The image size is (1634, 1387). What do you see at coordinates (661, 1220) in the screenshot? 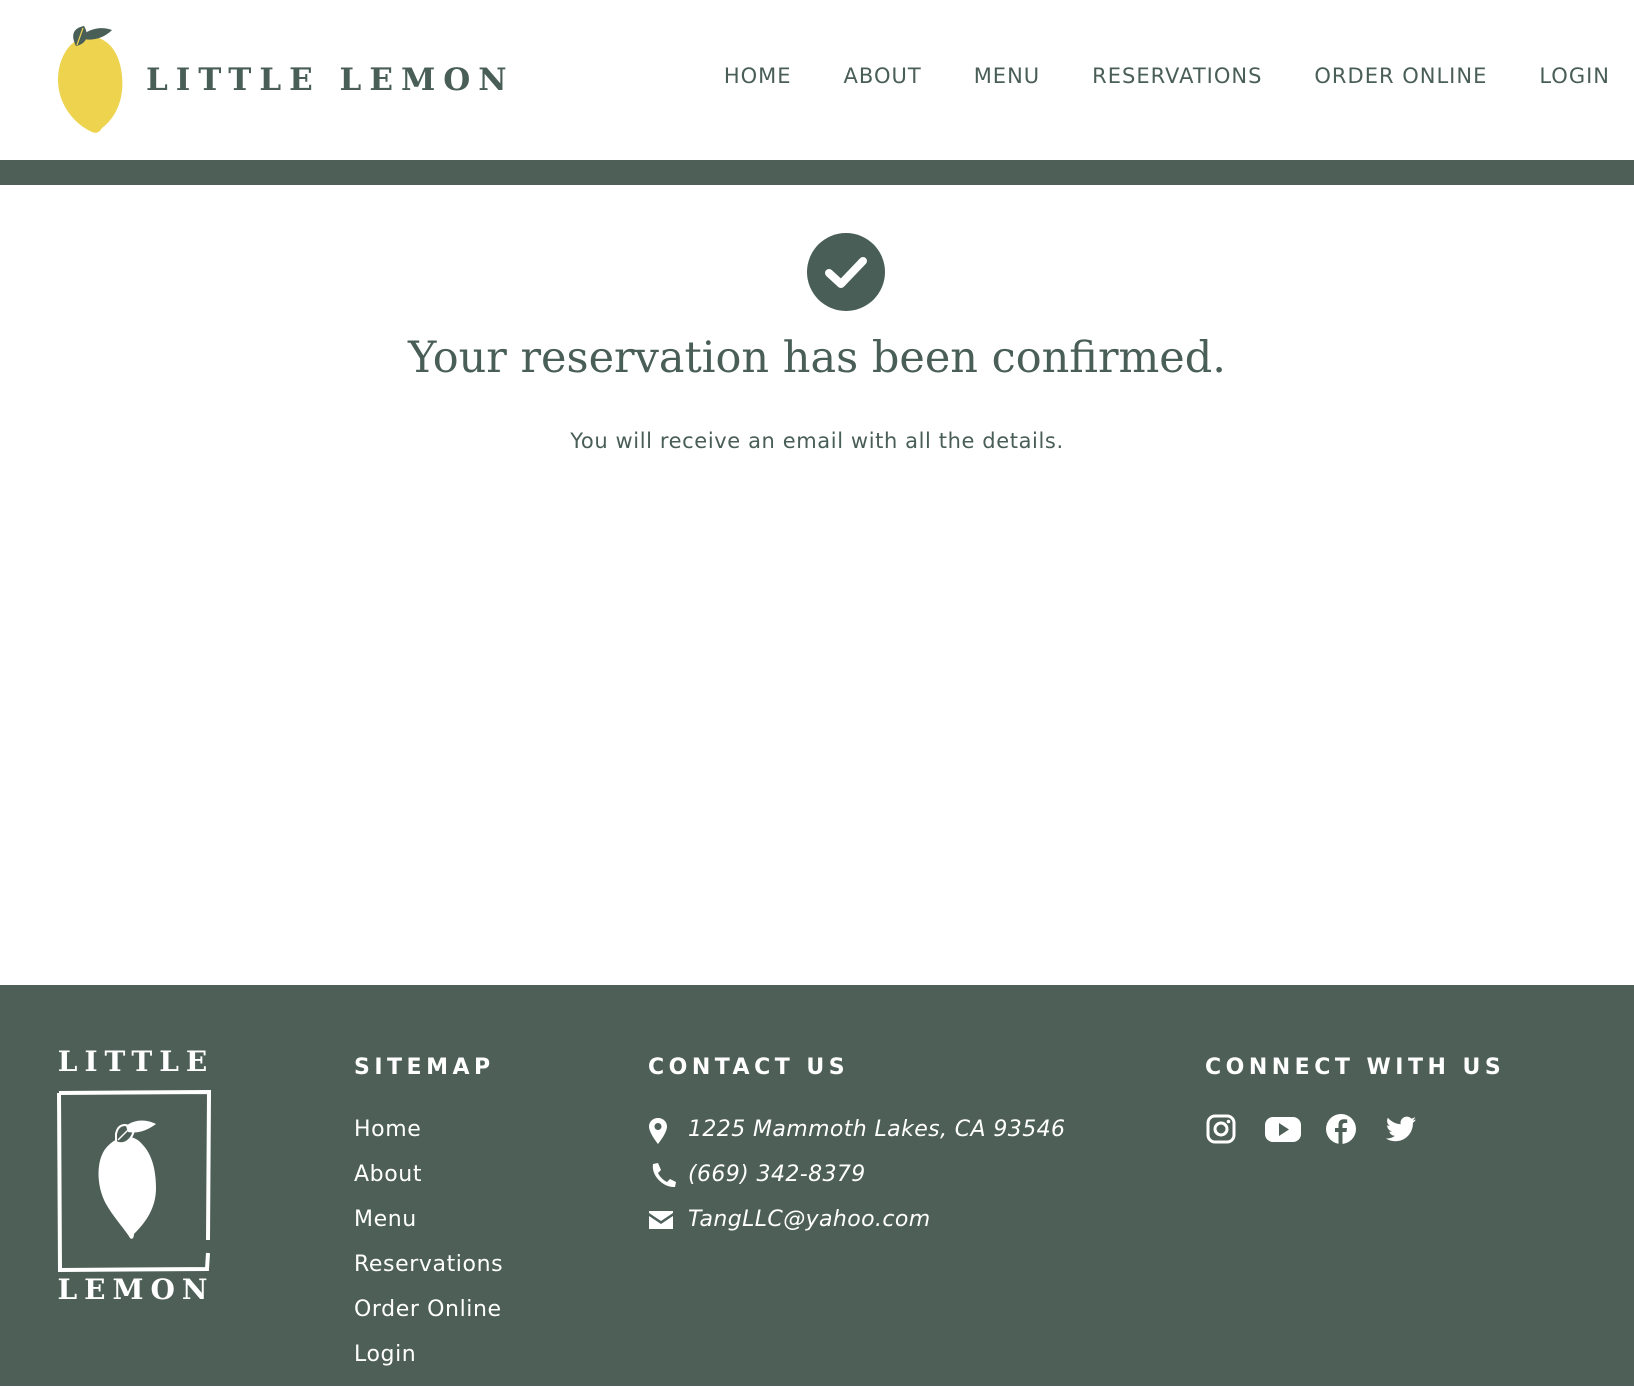
I see `envelope-icon` at bounding box center [661, 1220].